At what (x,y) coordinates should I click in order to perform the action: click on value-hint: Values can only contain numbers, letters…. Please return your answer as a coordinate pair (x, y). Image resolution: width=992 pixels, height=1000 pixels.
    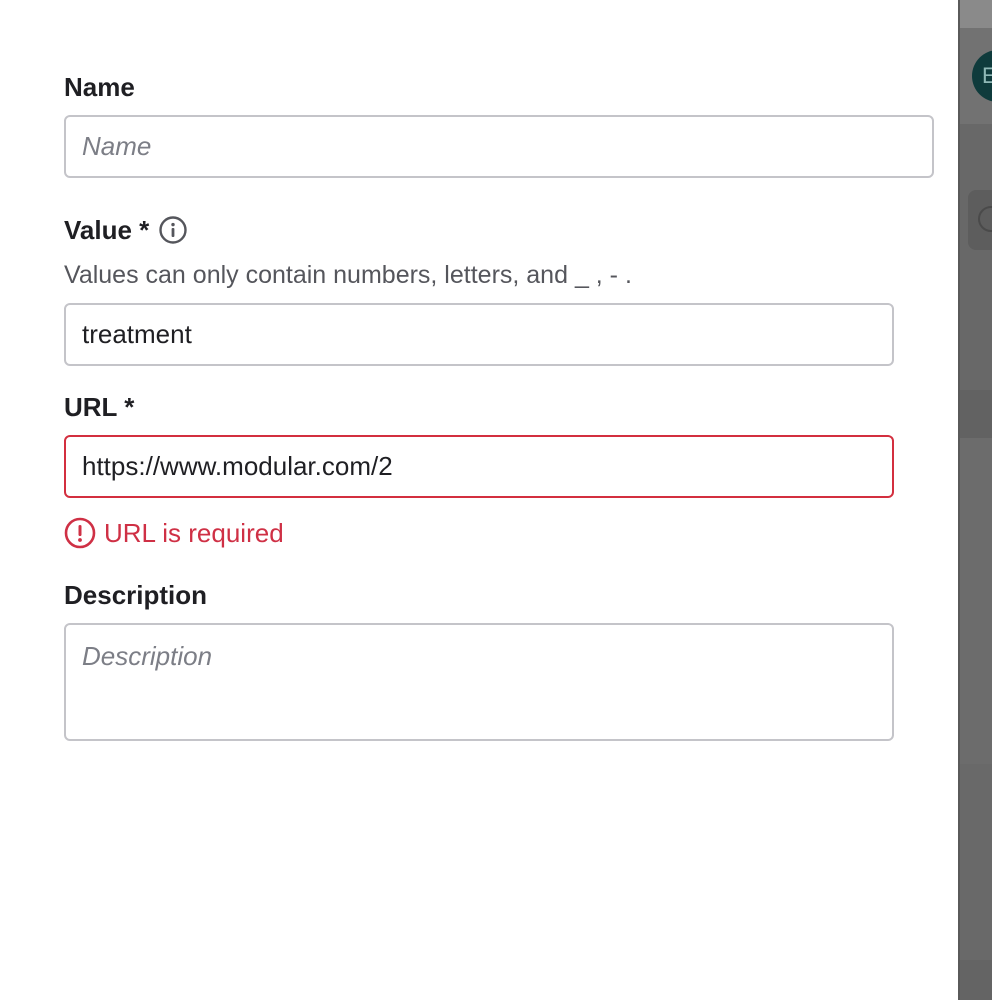
    Looking at the image, I should click on (348, 275).